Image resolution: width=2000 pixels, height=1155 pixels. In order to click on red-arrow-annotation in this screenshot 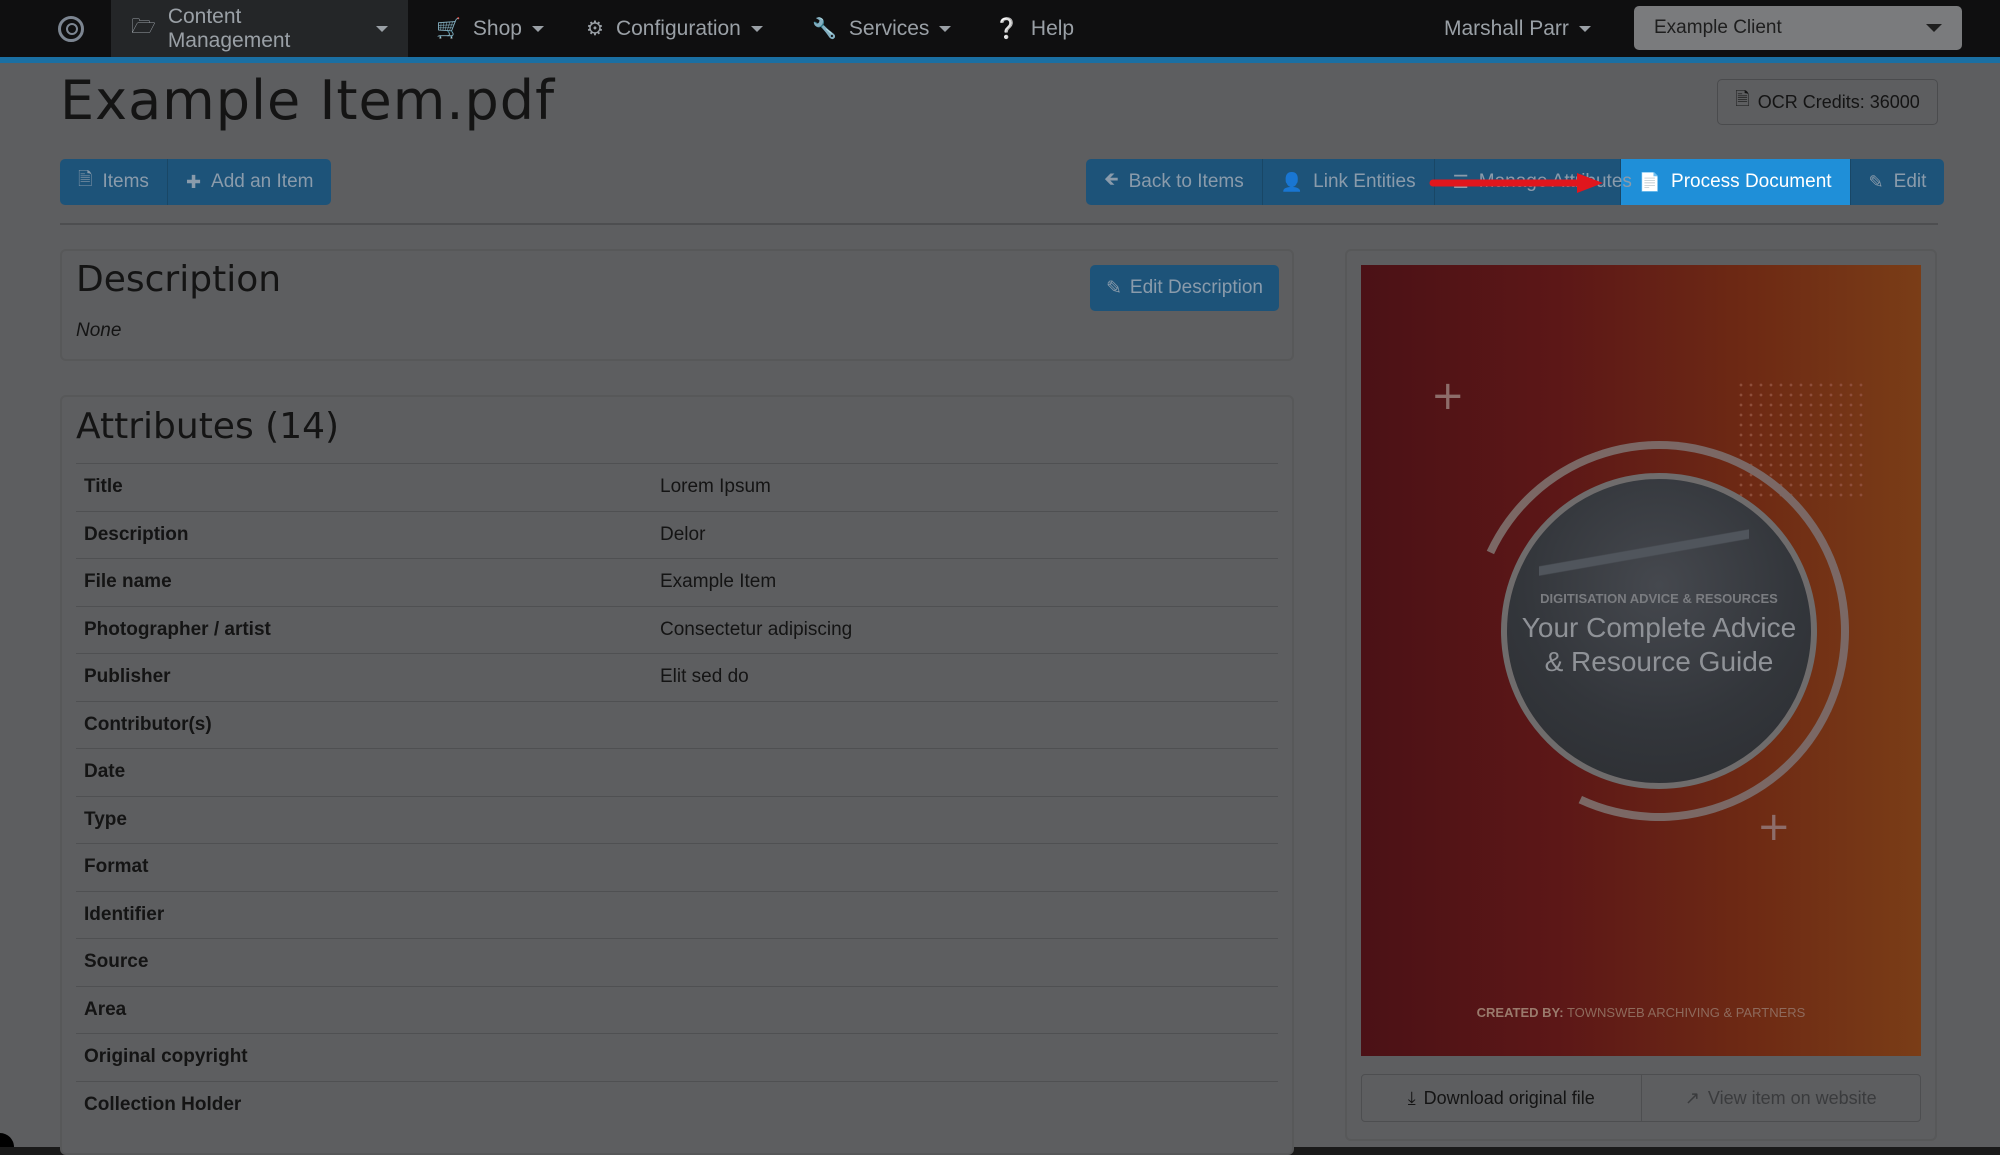, I will do `click(1516, 183)`.